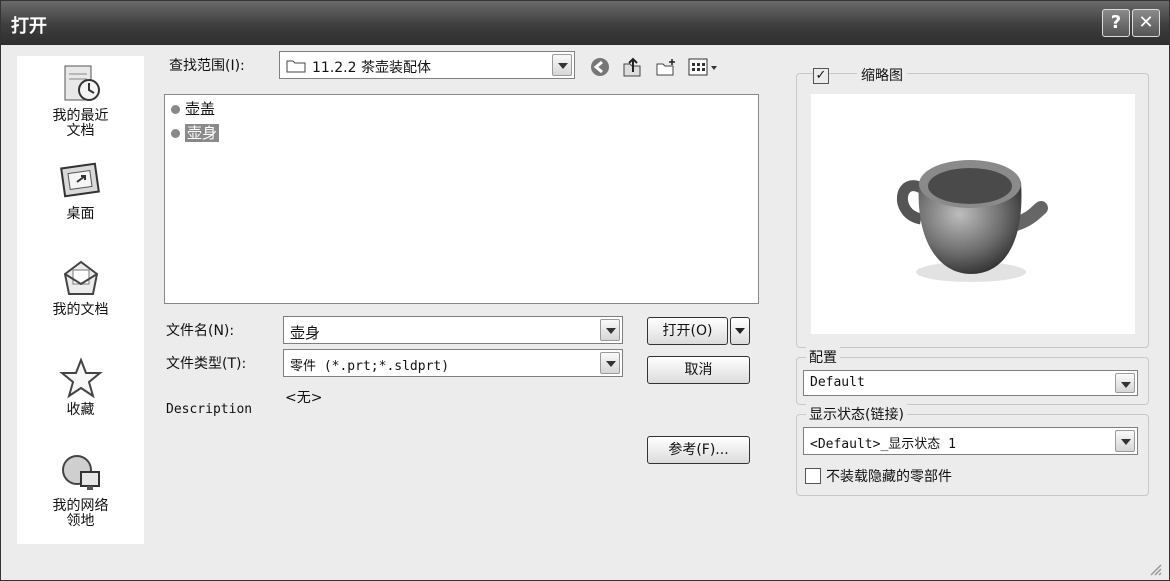 The image size is (1170, 581). What do you see at coordinates (970, 383) in the screenshot?
I see `config-select: Default` at bounding box center [970, 383].